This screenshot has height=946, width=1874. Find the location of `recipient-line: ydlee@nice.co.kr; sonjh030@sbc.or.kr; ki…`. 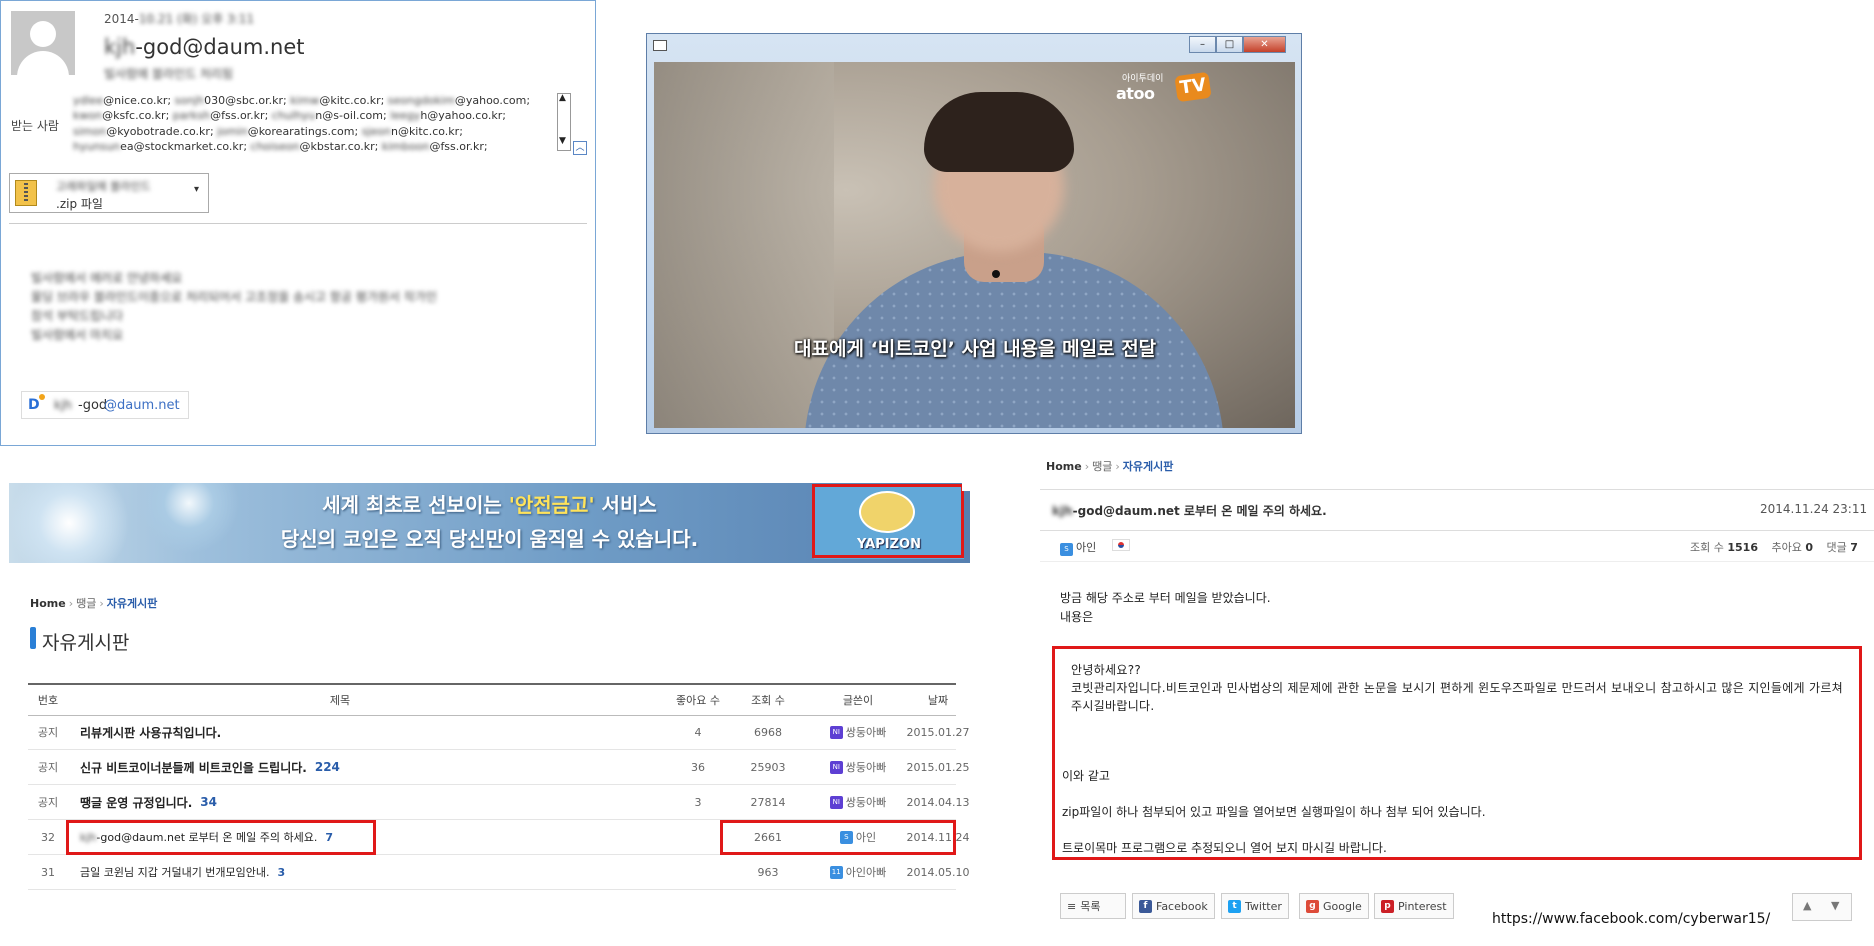

recipient-line: ydlee@nice.co.kr; sonjh030@sbc.or.kr; ki… is located at coordinates (312, 100).